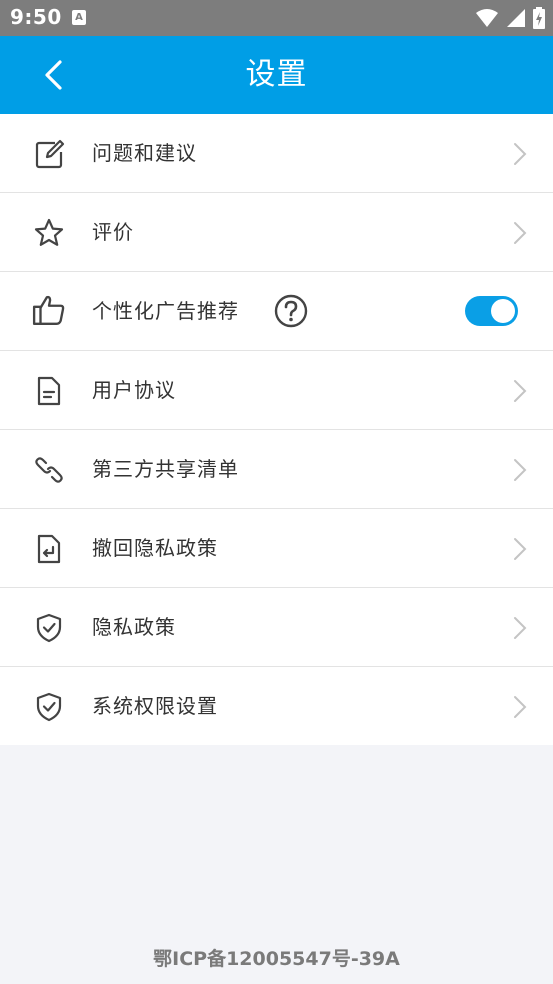 This screenshot has height=984, width=553. I want to click on settings-item-label: 隐私政策, so click(134, 627).